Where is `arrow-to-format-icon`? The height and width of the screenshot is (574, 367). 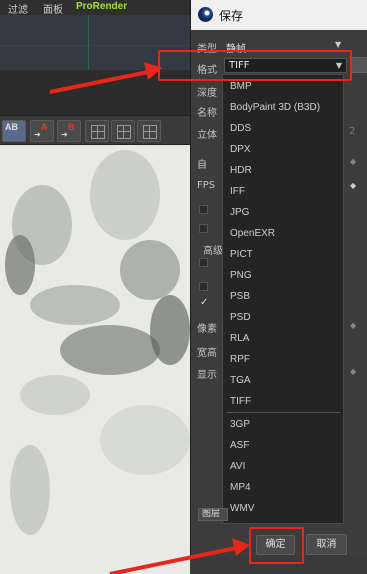
arrow-to-format-icon is located at coordinates (105, 78).